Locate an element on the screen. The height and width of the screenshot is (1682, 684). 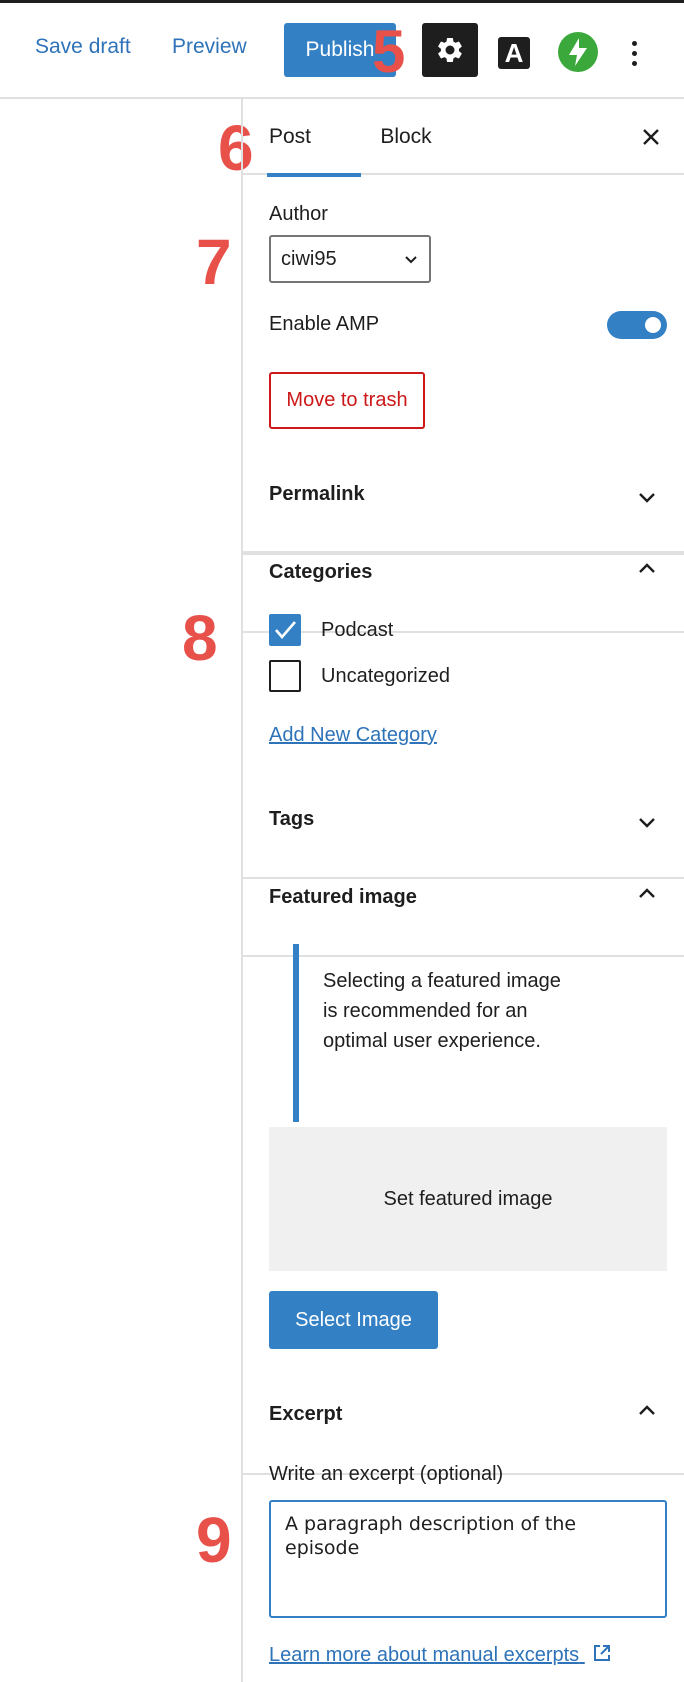
category-checkbox-uncategorized is located at coordinates (285, 676).